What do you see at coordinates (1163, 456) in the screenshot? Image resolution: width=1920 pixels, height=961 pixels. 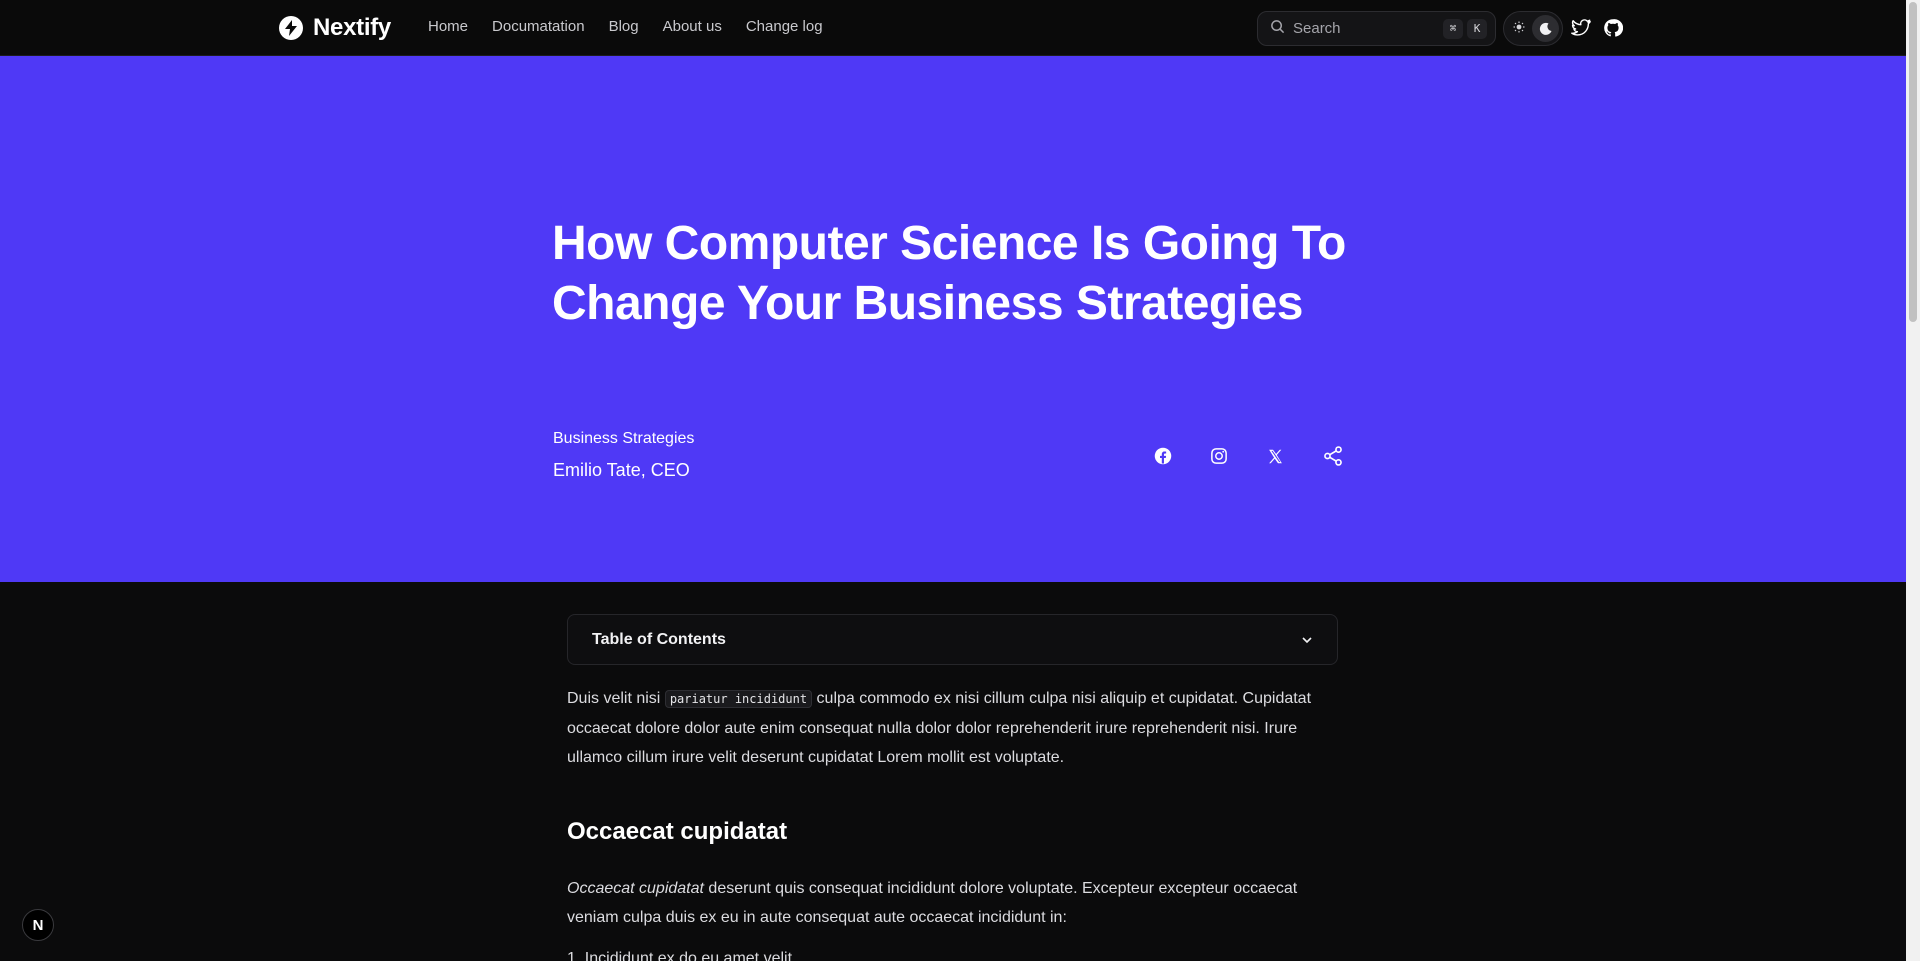 I see `facebook-icon` at bounding box center [1163, 456].